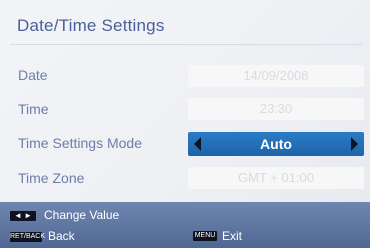 Image resolution: width=370 pixels, height=248 pixels. I want to click on left-right-keys-icon: ◄ ►, so click(23, 216).